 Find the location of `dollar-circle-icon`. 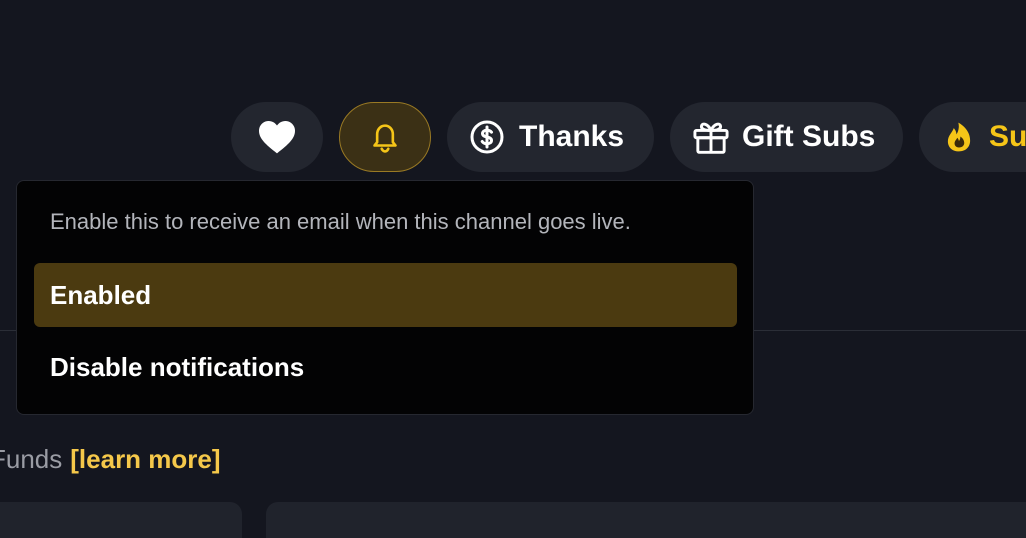

dollar-circle-icon is located at coordinates (487, 137).